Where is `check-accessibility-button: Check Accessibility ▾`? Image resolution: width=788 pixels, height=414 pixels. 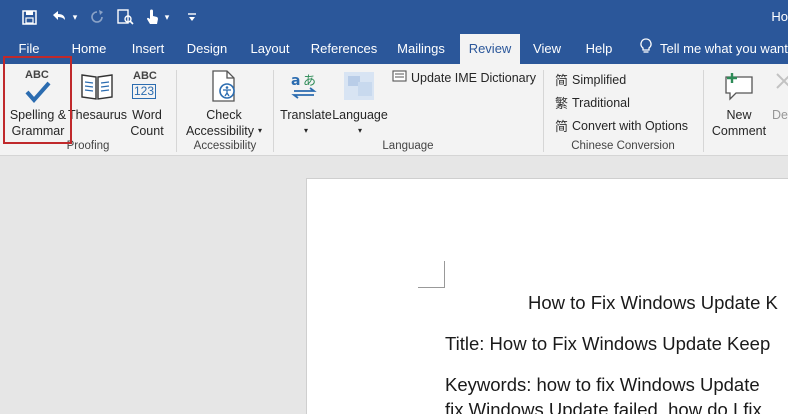 check-accessibility-button: Check Accessibility ▾ is located at coordinates (224, 103).